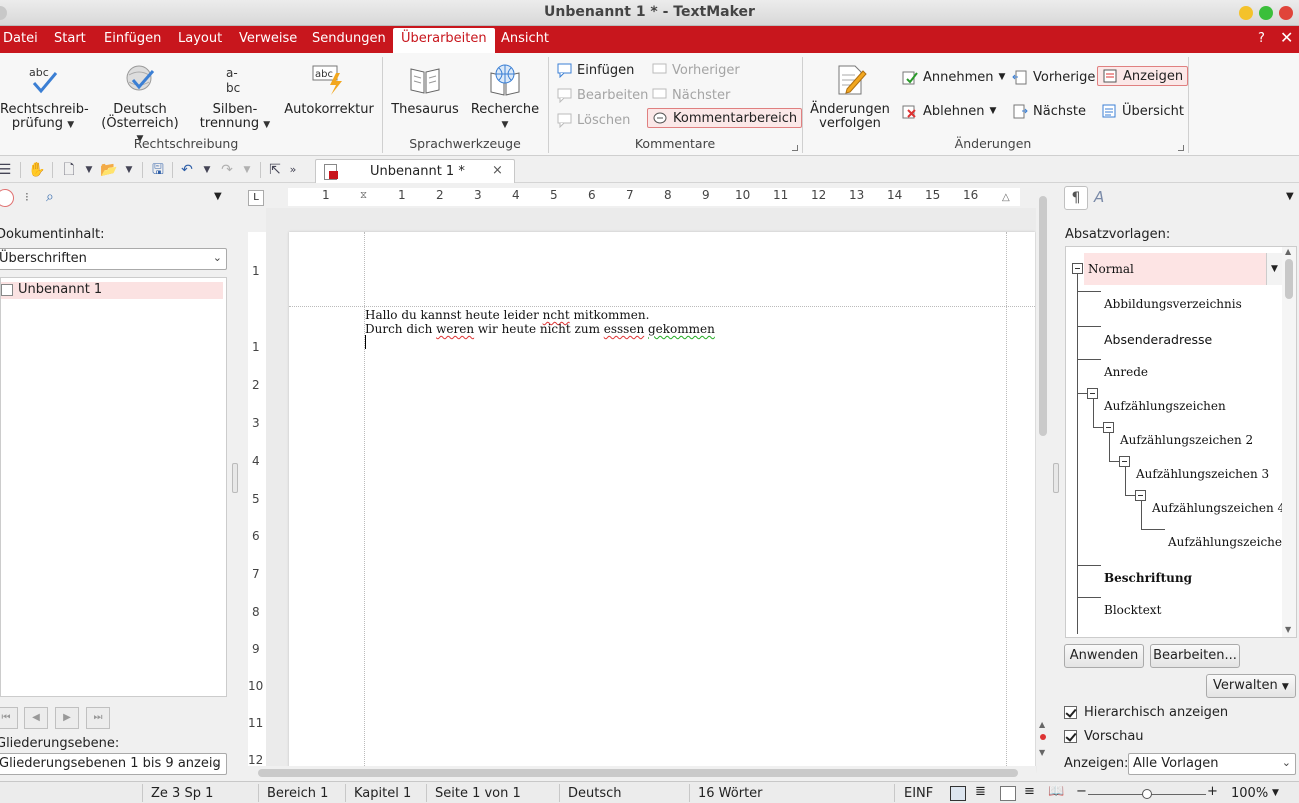  I want to click on zoom-out-icon: −, so click(1081, 791).